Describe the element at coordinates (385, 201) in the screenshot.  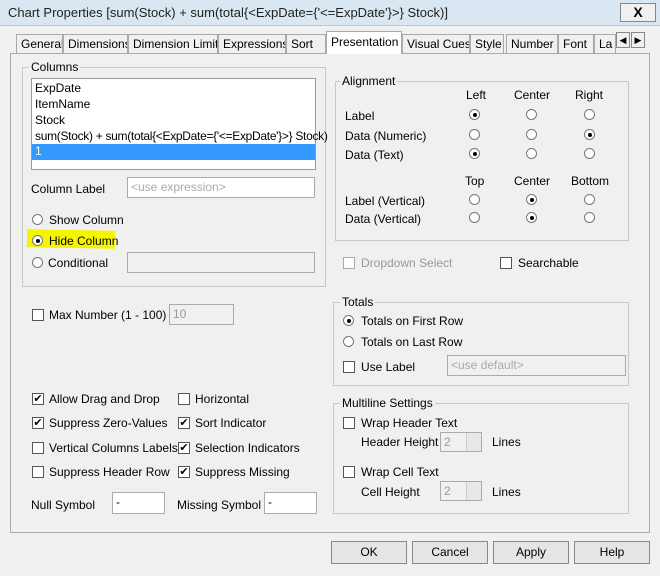
I see `valign-row-label: Label (Vertical)` at that location.